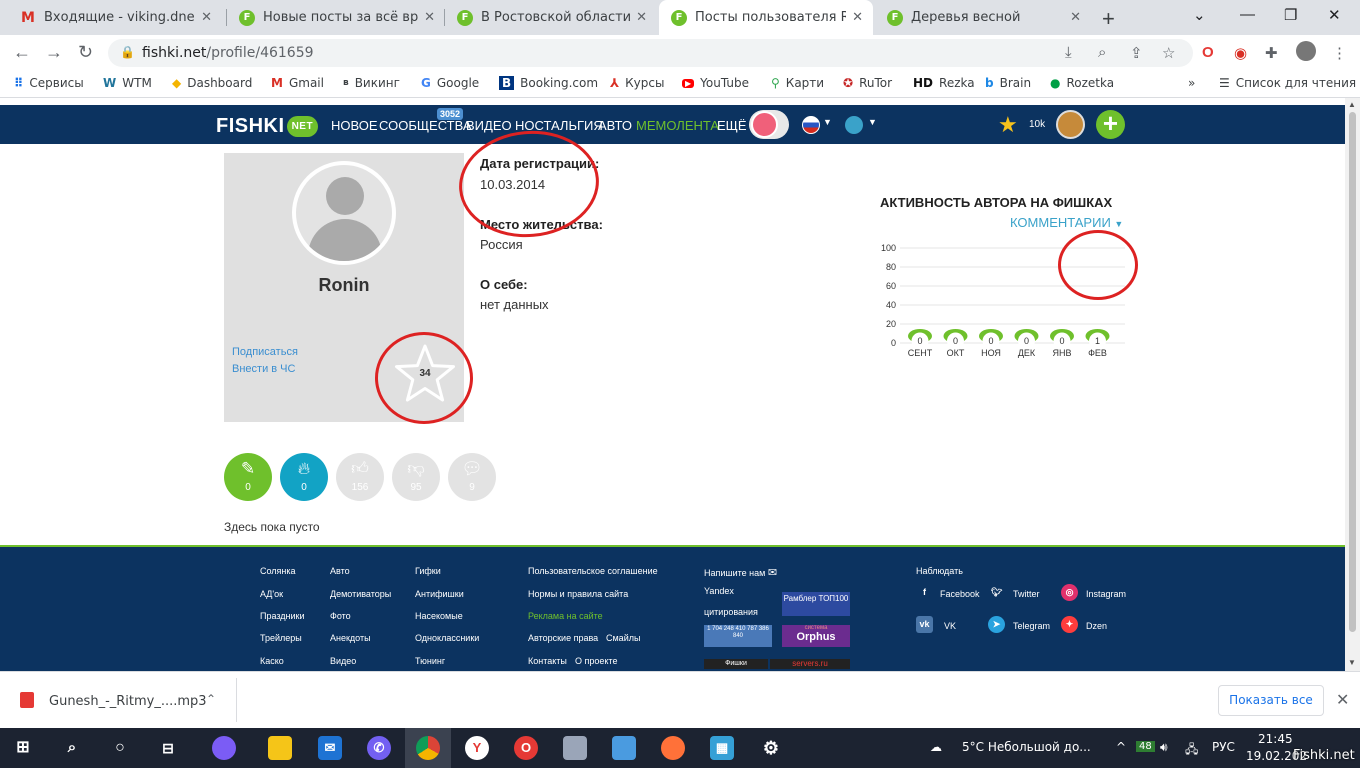 The height and width of the screenshot is (768, 1360). Describe the element at coordinates (771, 748) in the screenshot. I see `settings-icon: ⚙` at that location.